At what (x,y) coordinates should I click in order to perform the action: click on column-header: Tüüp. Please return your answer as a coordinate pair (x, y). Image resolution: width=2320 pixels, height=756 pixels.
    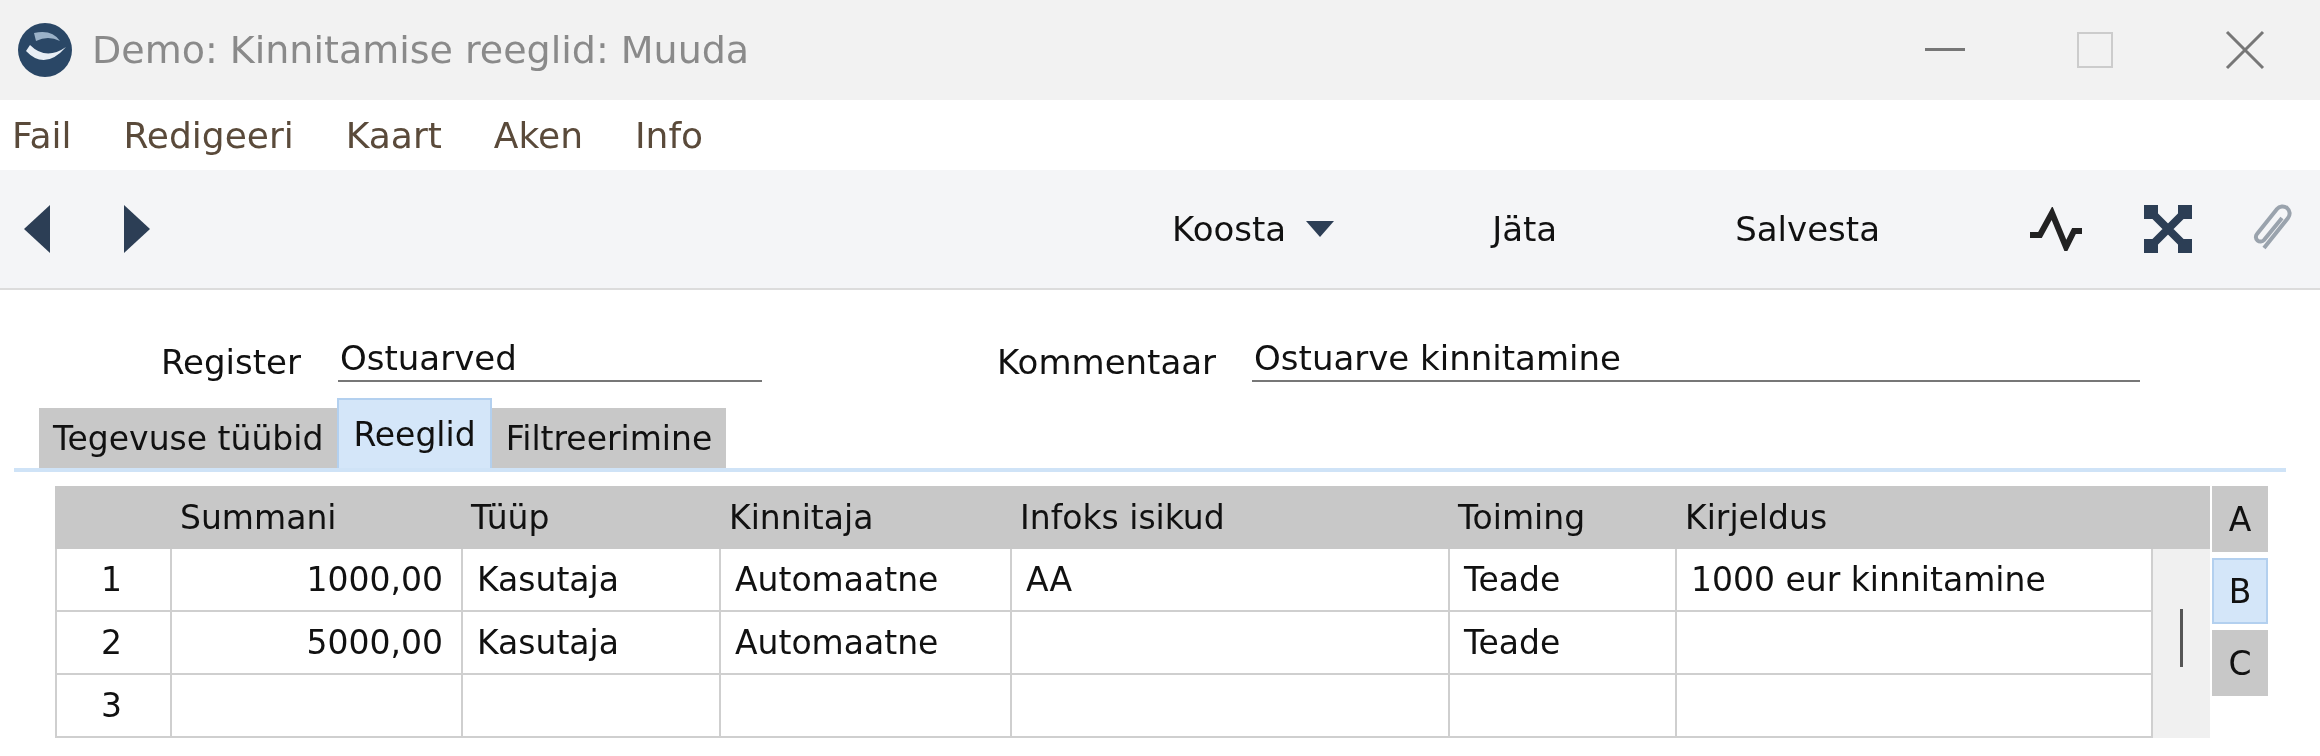
    Looking at the image, I should click on (592, 517).